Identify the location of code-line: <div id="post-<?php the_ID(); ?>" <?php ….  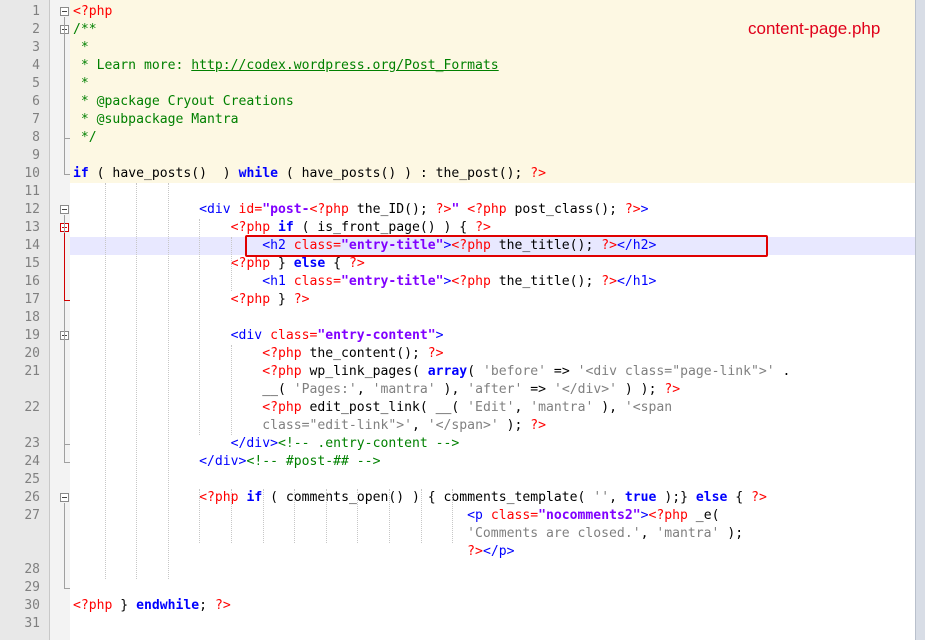
(360, 210).